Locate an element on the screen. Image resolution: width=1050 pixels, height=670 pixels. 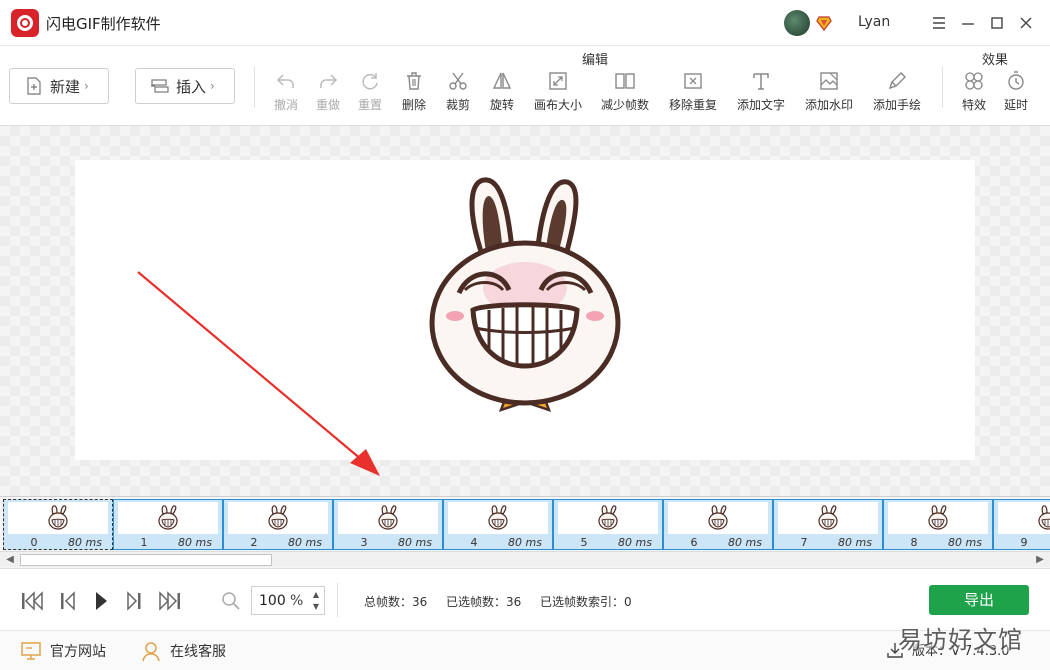
add-watermark-button: 添加水印 is located at coordinates (829, 91).